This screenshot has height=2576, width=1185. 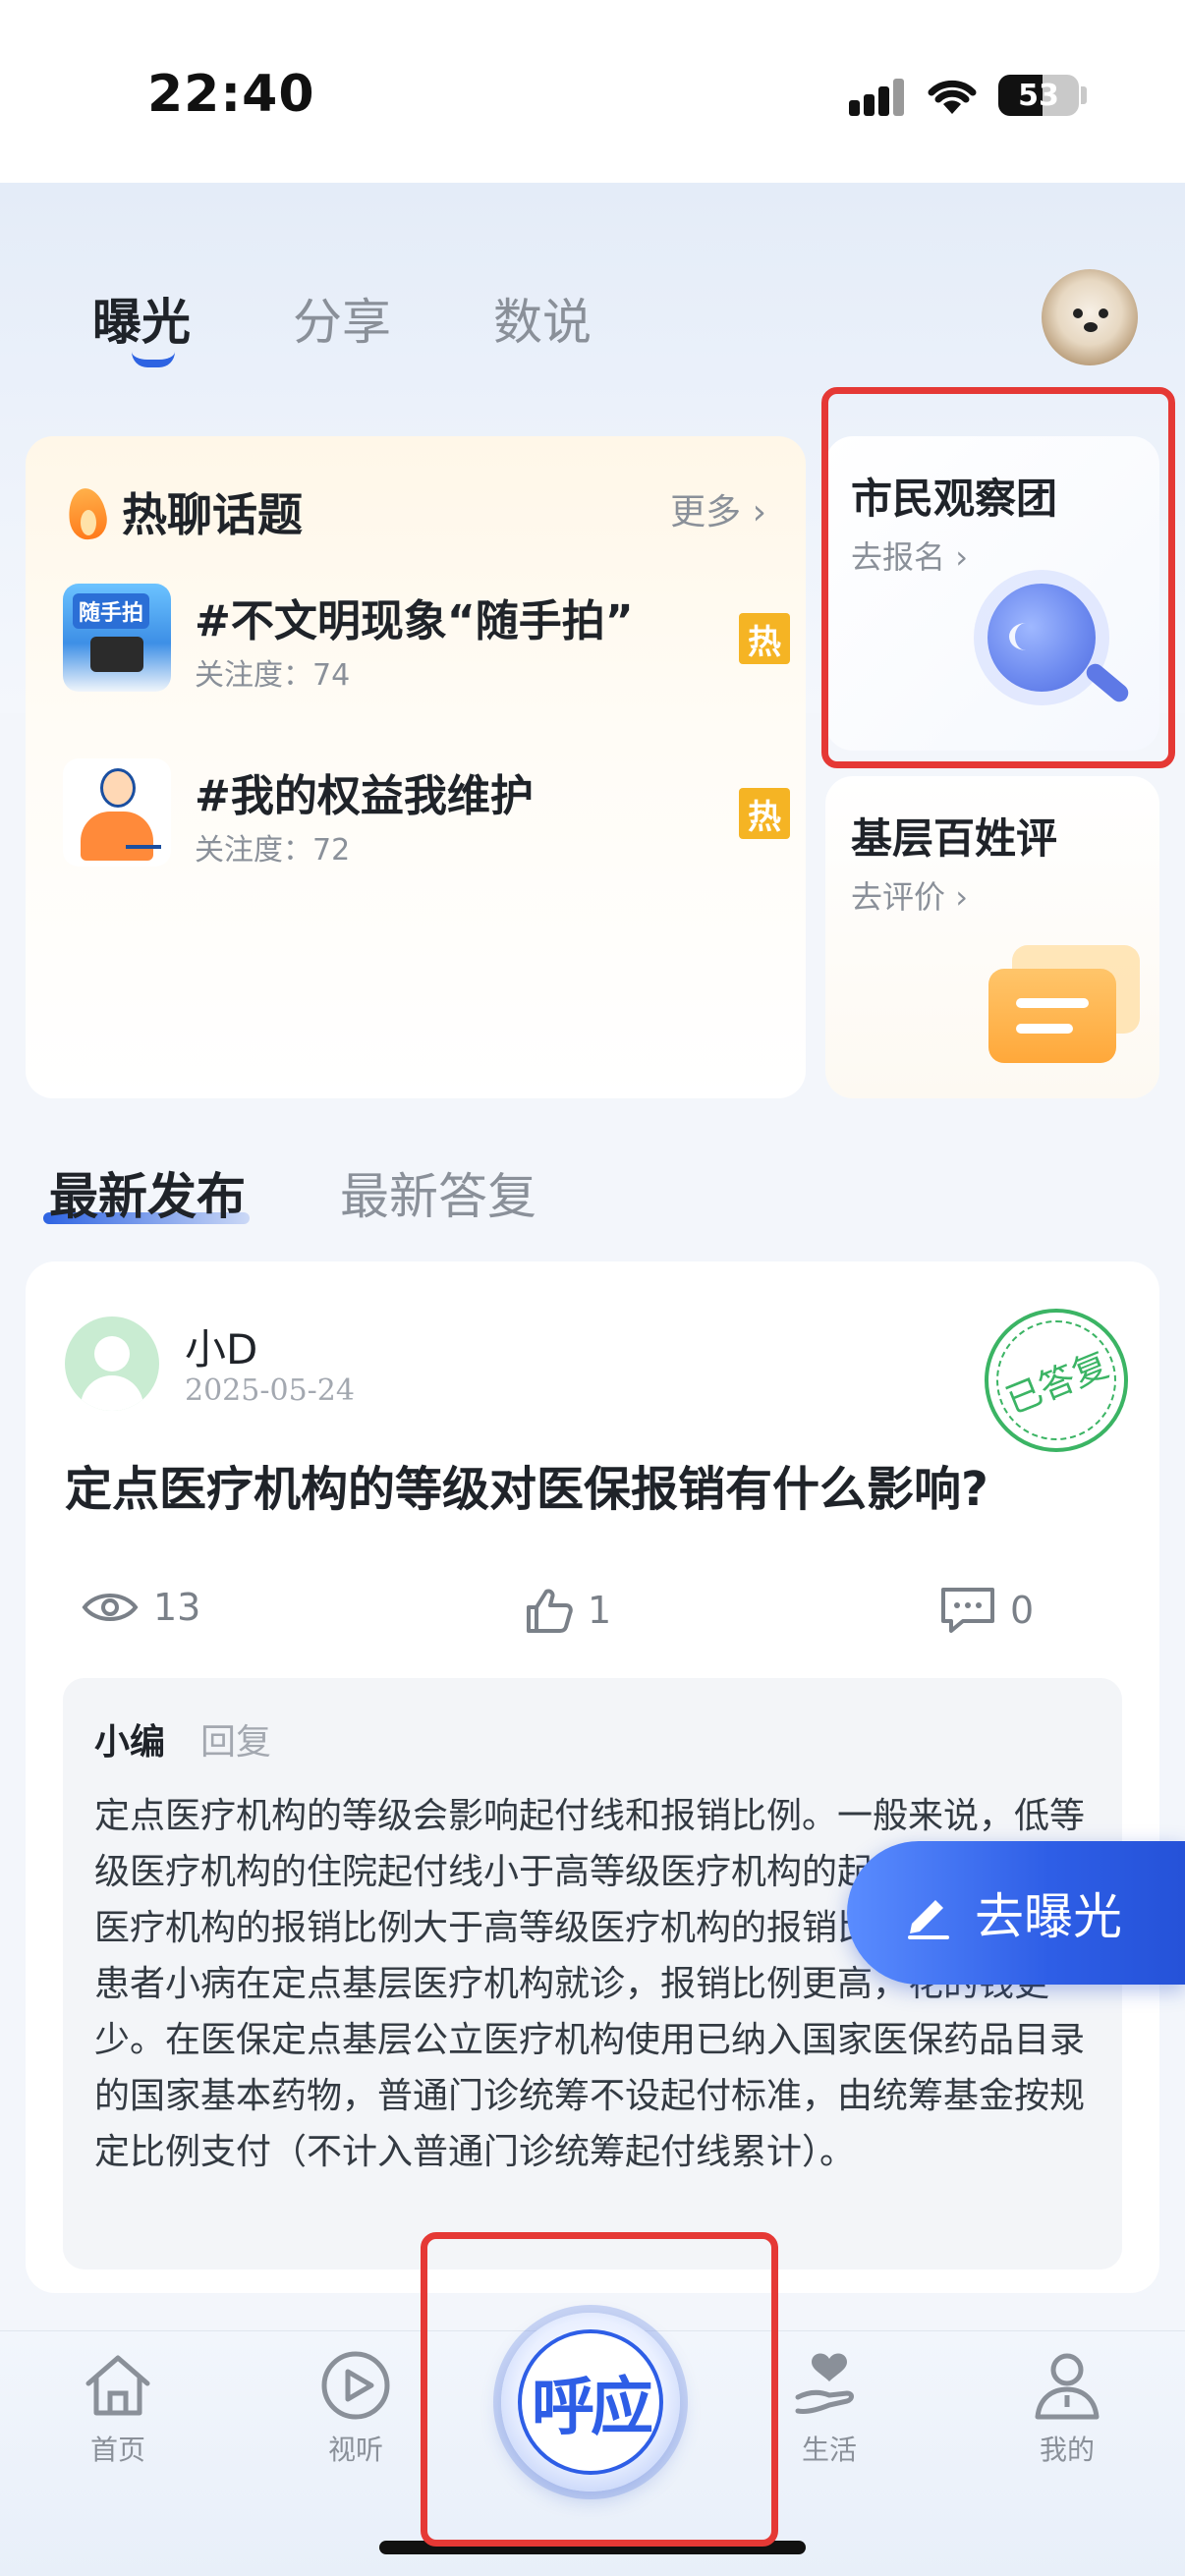 I want to click on likes-count: 1, so click(x=600, y=1610).